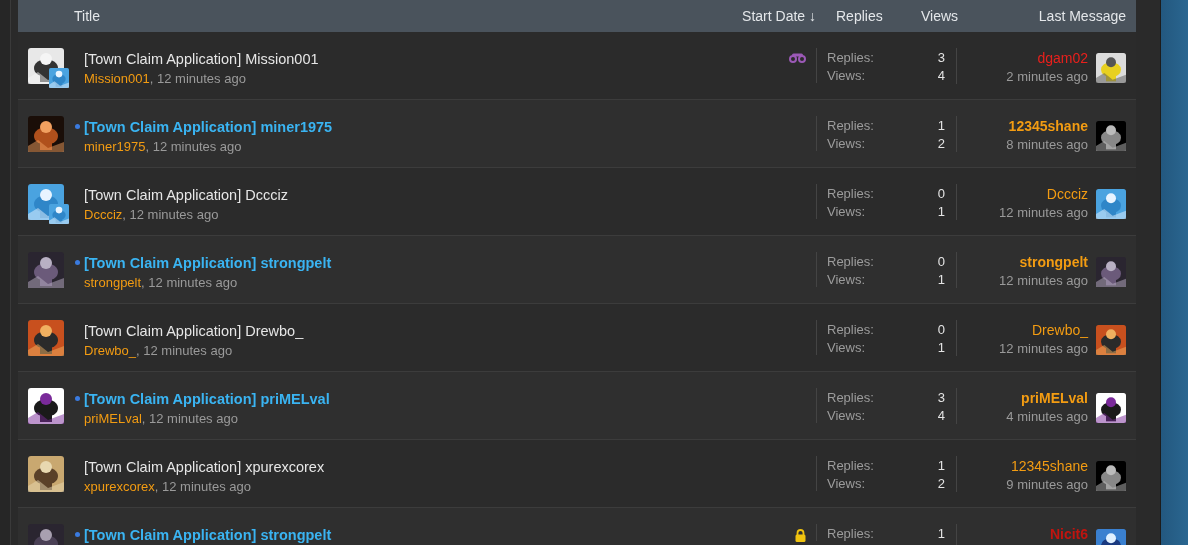  Describe the element at coordinates (119, 486) in the screenshot. I see `author-link: xpurexcorex` at that location.